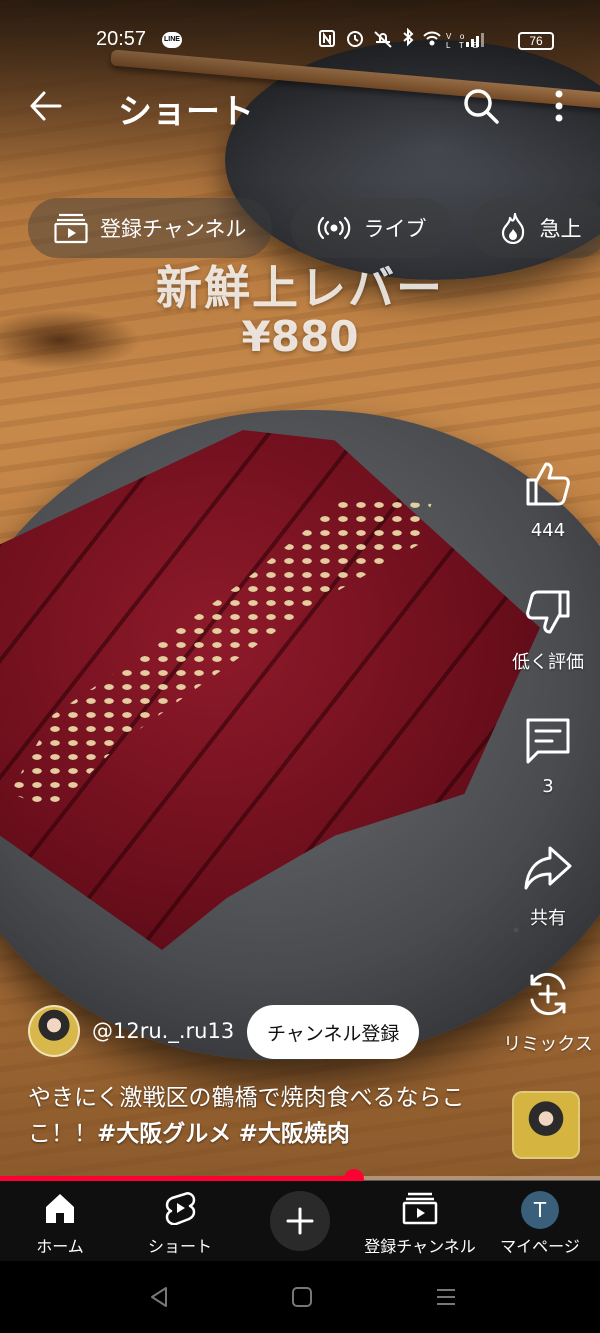 Image resolution: width=600 pixels, height=1333 pixels. What do you see at coordinates (300, 108) in the screenshot?
I see `shorts-header: ショート` at bounding box center [300, 108].